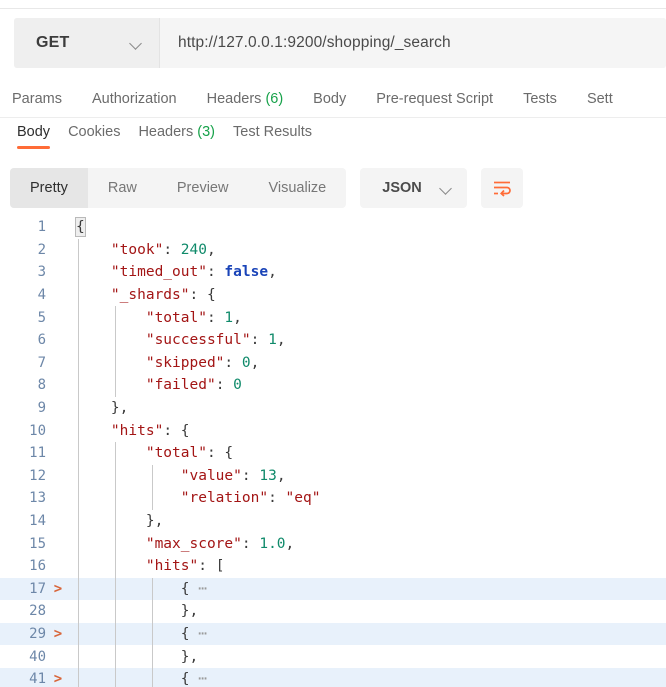 The image size is (666, 687). What do you see at coordinates (146, 295) in the screenshot?
I see `code-line-text: "_shards": {` at bounding box center [146, 295].